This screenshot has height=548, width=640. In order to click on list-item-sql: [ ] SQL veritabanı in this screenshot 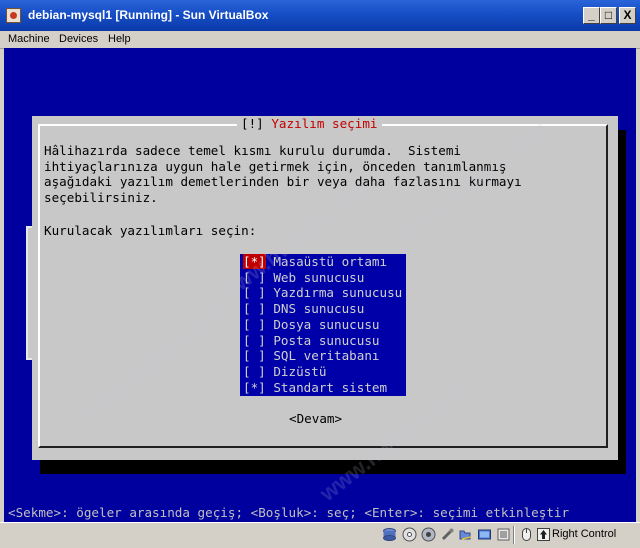, I will do `click(311, 356)`.